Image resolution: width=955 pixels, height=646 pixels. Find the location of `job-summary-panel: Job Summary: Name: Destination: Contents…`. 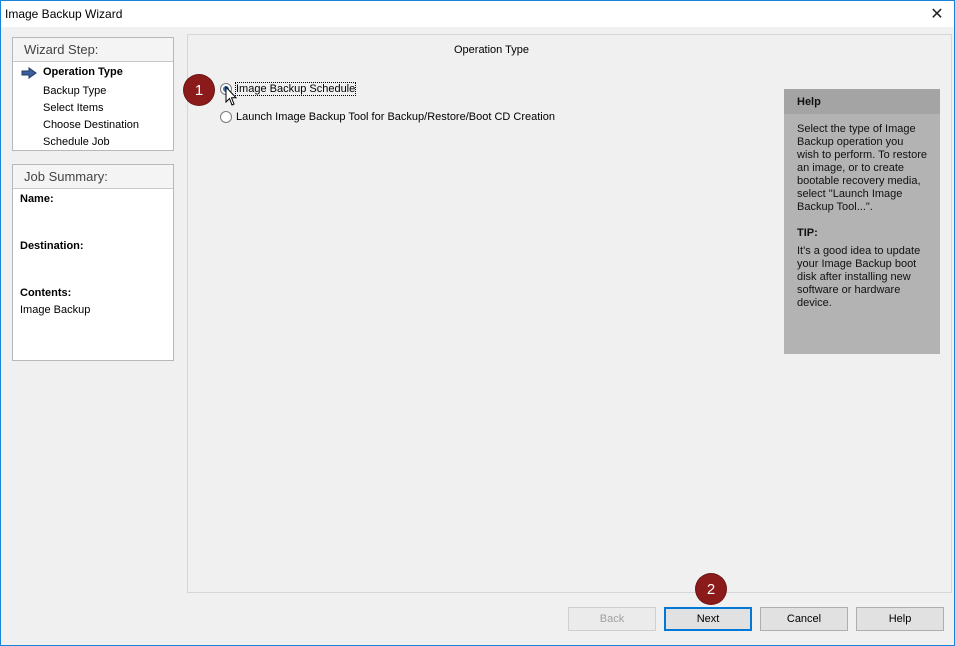

job-summary-panel: Job Summary: Name: Destination: Contents… is located at coordinates (93, 262).